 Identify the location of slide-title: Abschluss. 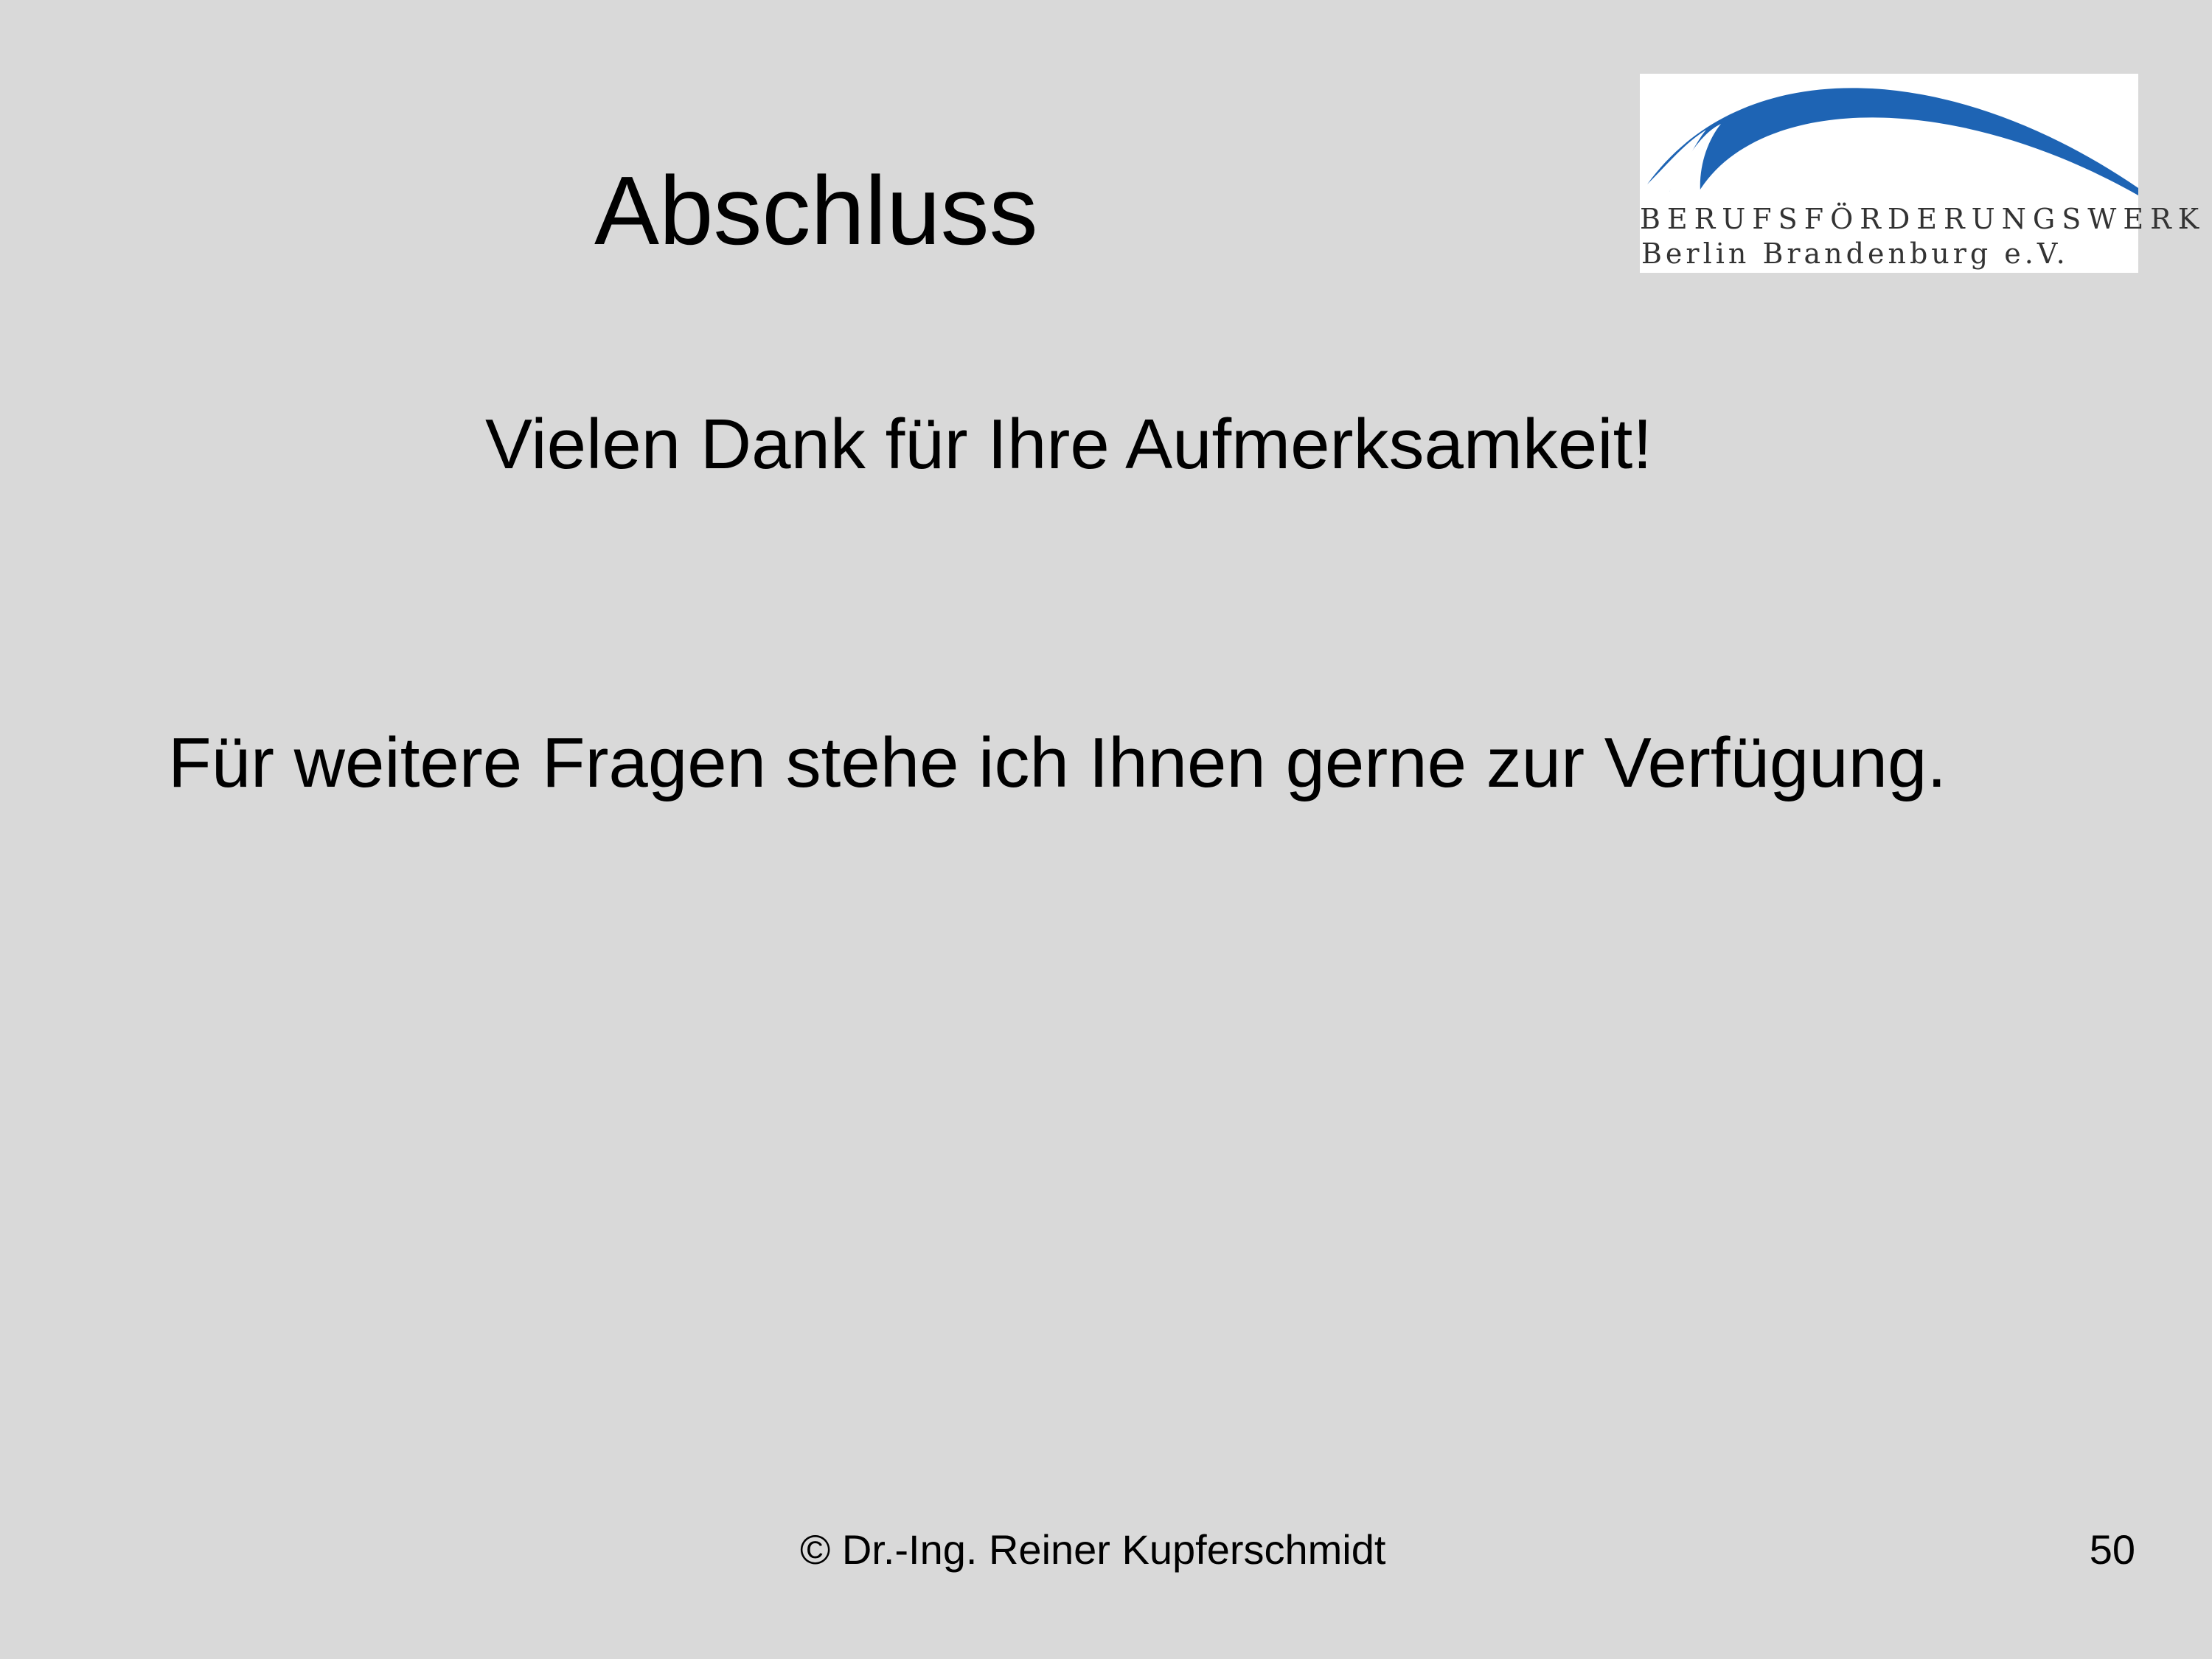
(816, 210).